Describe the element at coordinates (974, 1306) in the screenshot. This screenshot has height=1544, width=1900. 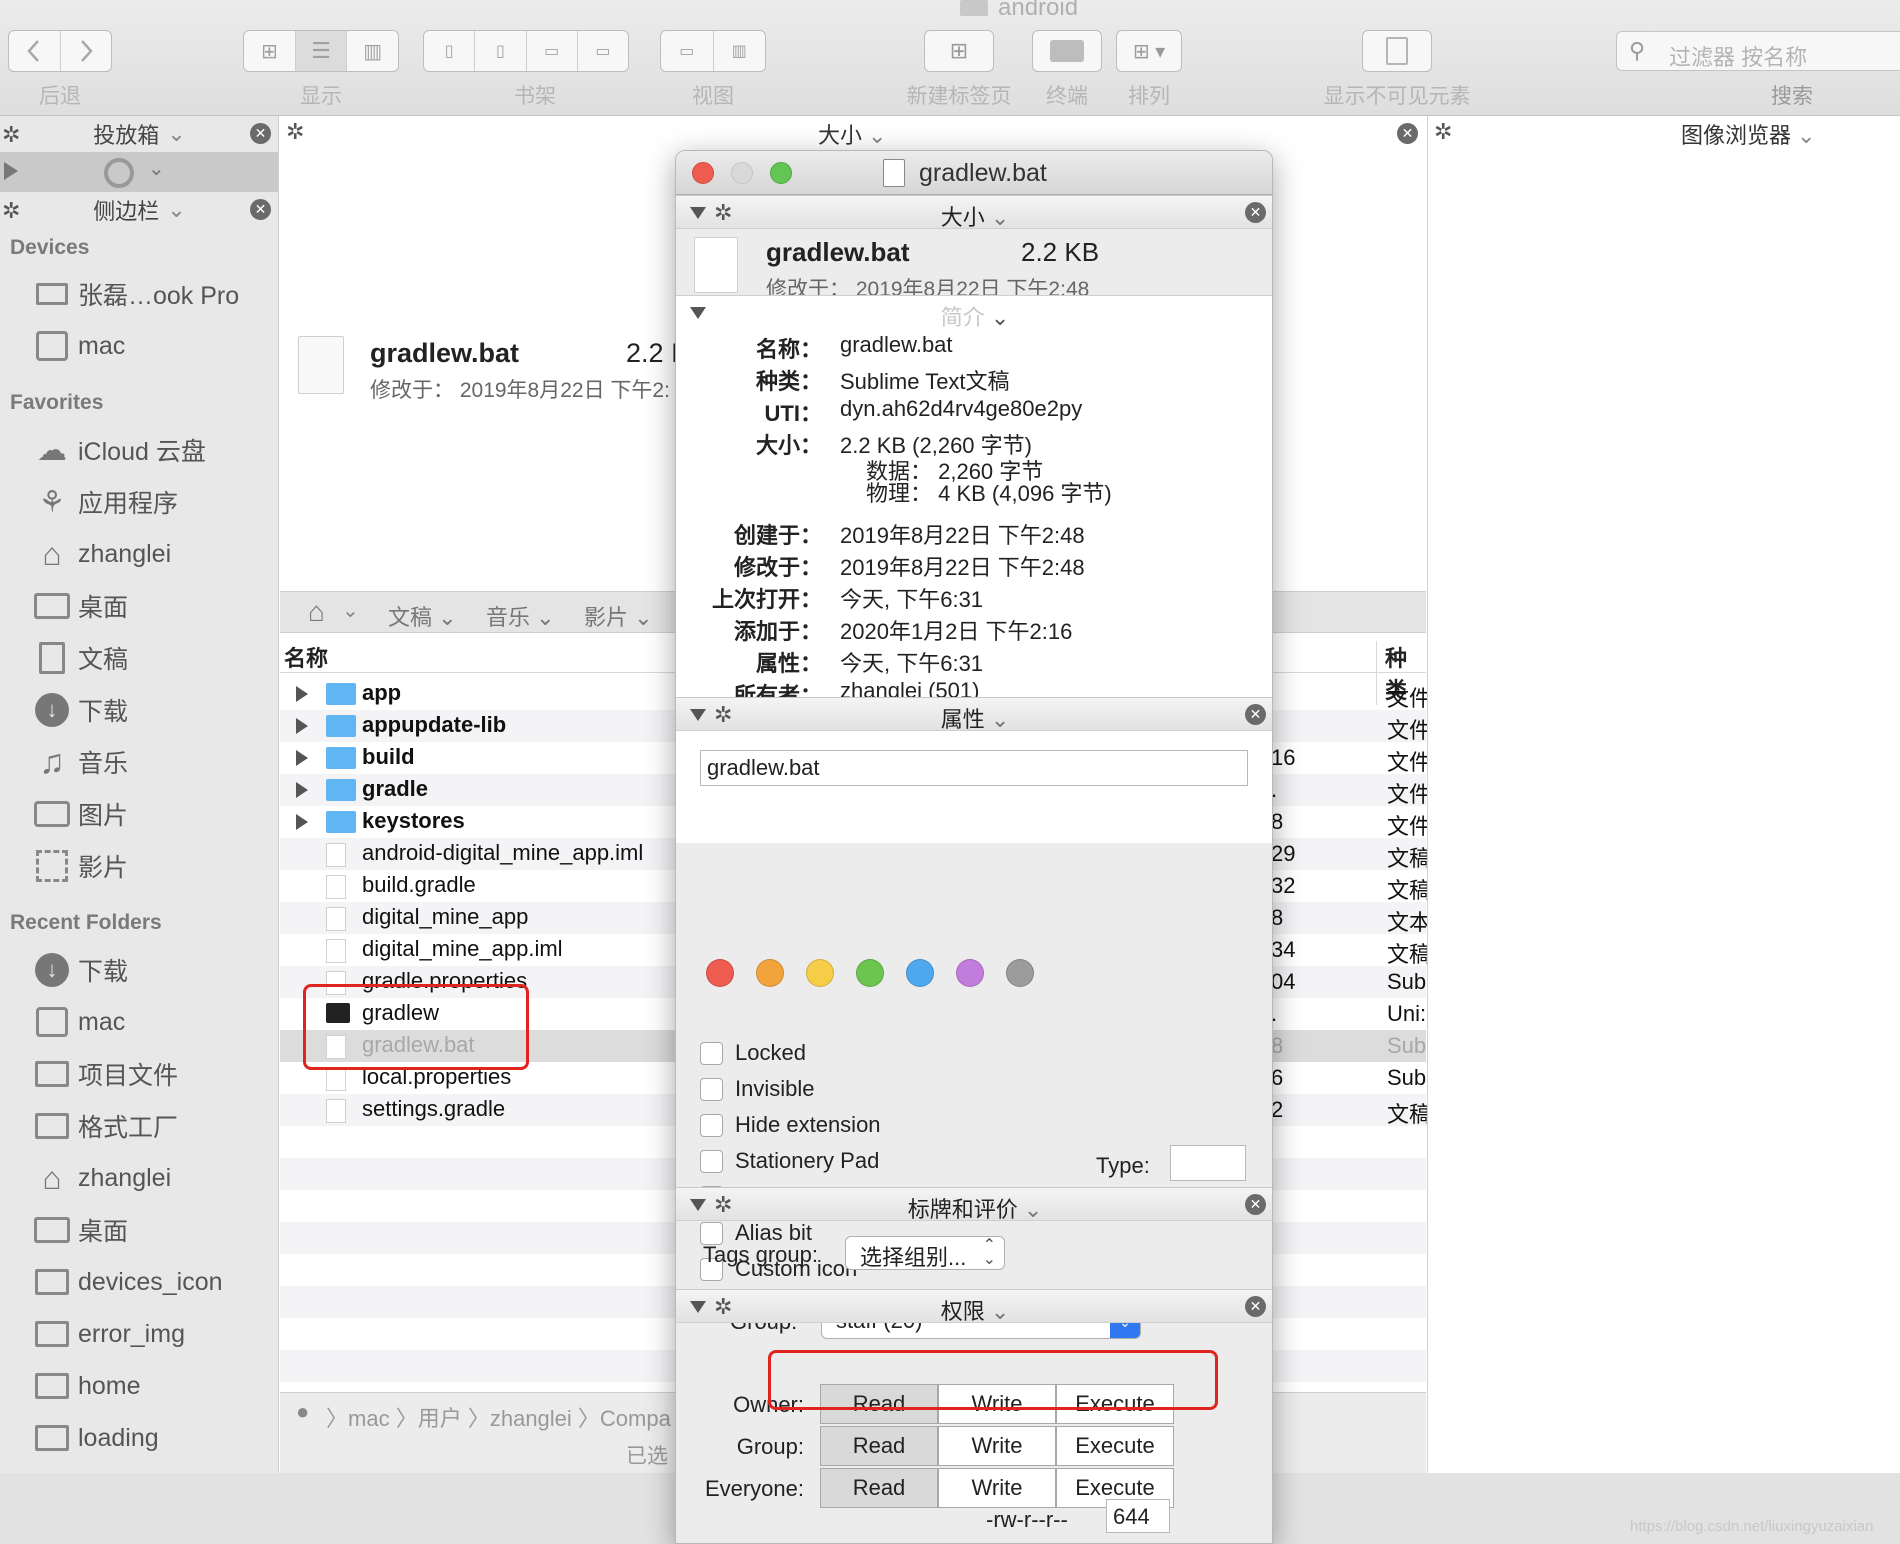
I see `permissions-section-header: ✲ 权限 ⌄ ✕` at that location.